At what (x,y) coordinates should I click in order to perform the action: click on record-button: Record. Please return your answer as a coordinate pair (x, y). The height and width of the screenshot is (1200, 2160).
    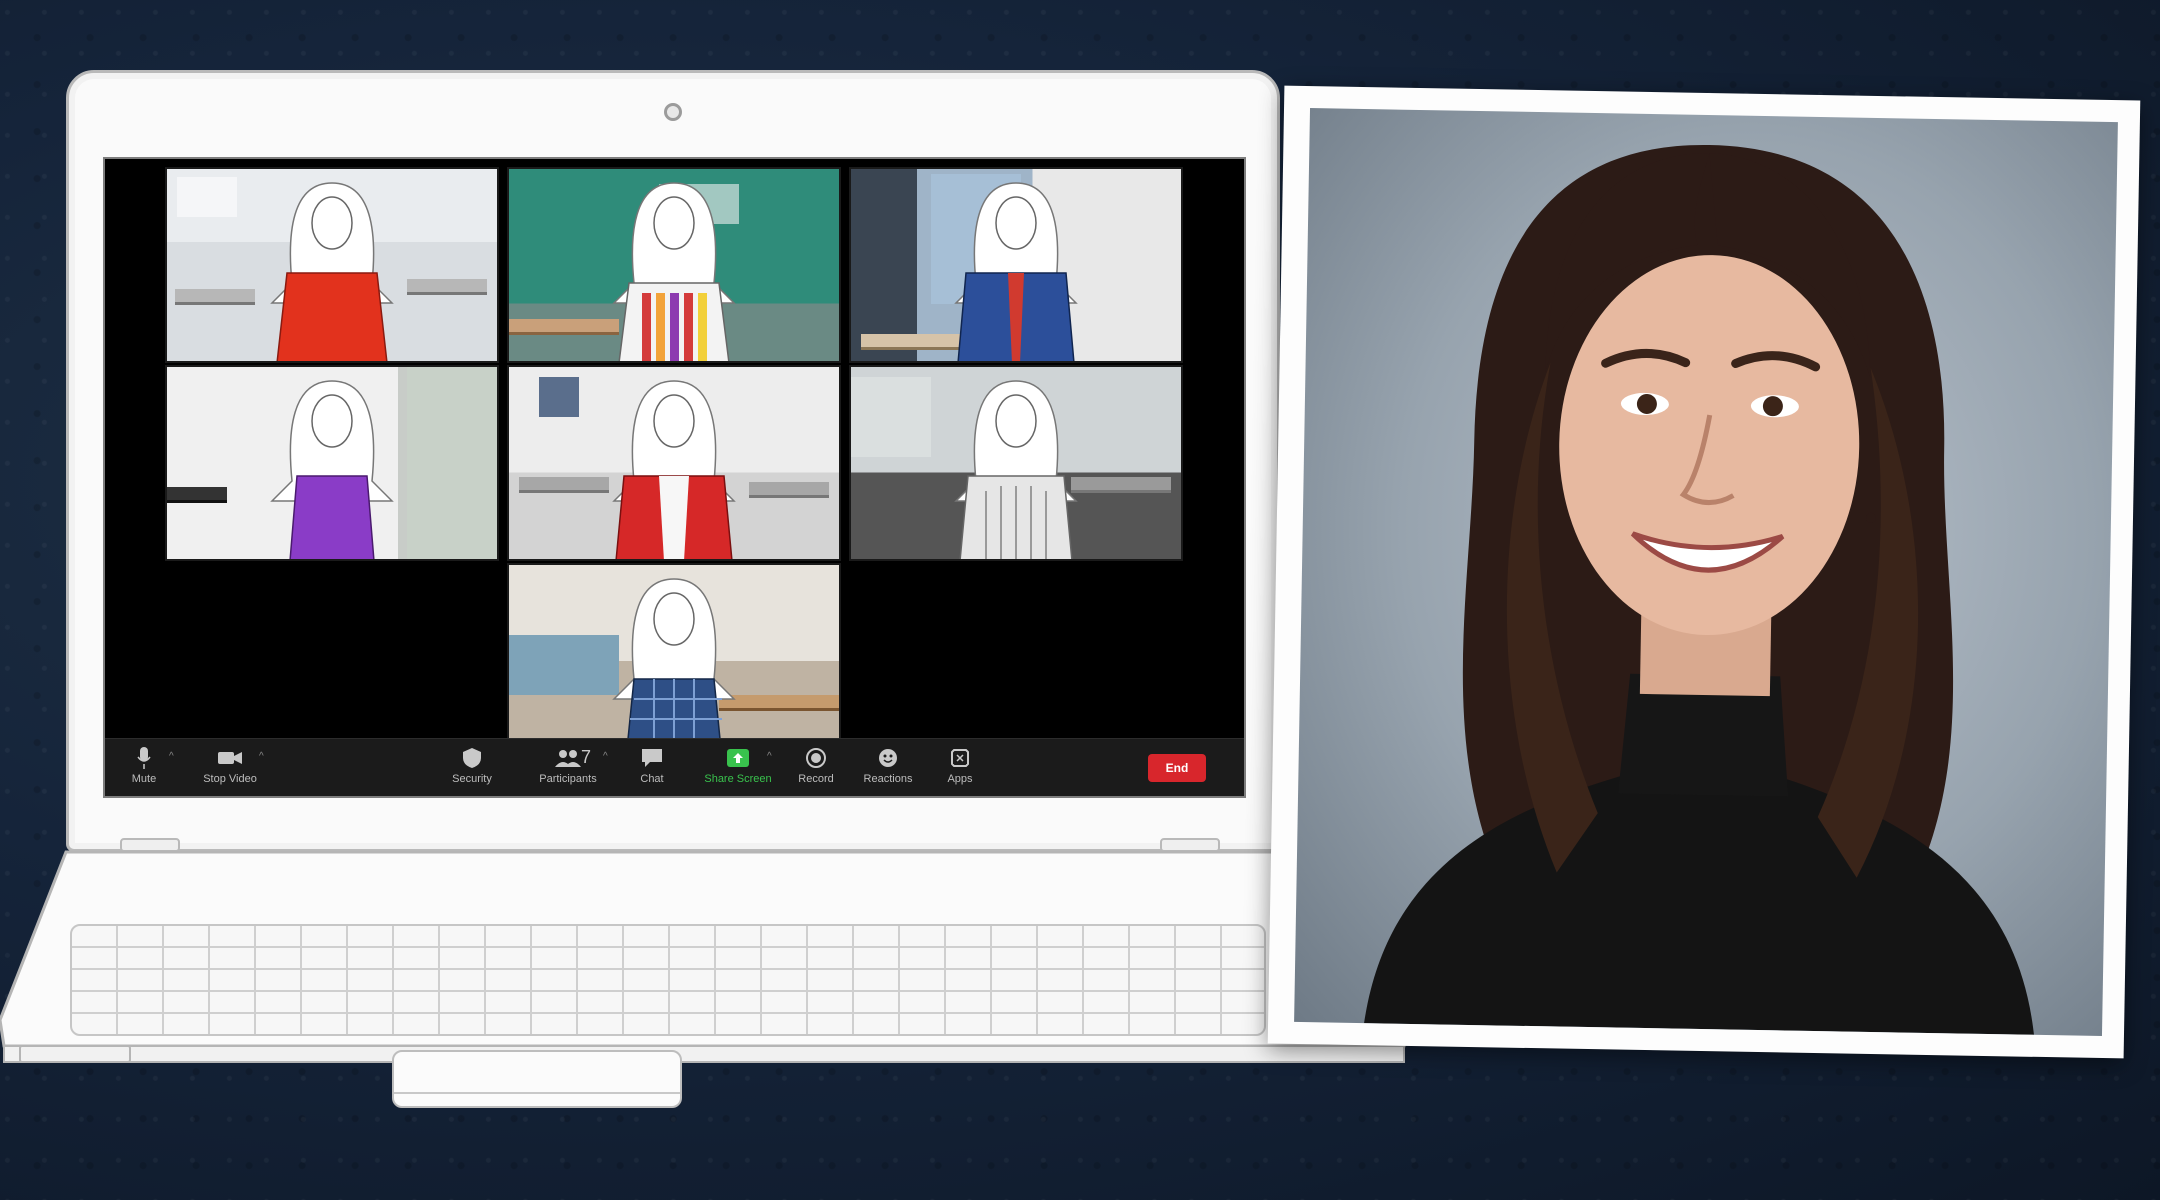
    Looking at the image, I should click on (816, 769).